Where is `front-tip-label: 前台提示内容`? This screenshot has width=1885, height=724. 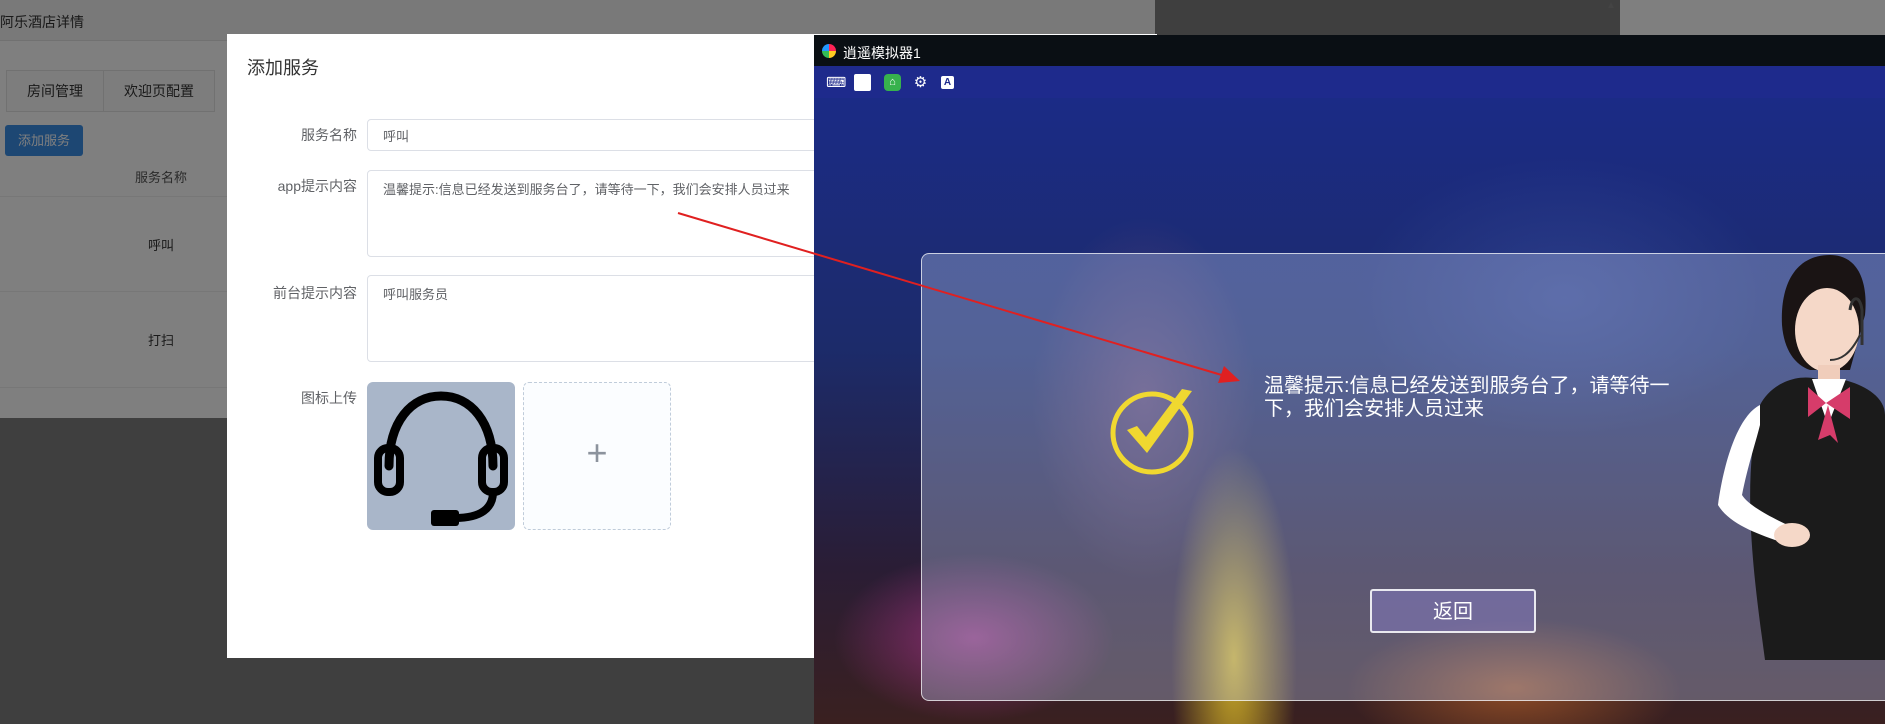 front-tip-label: 前台提示内容 is located at coordinates (315, 293).